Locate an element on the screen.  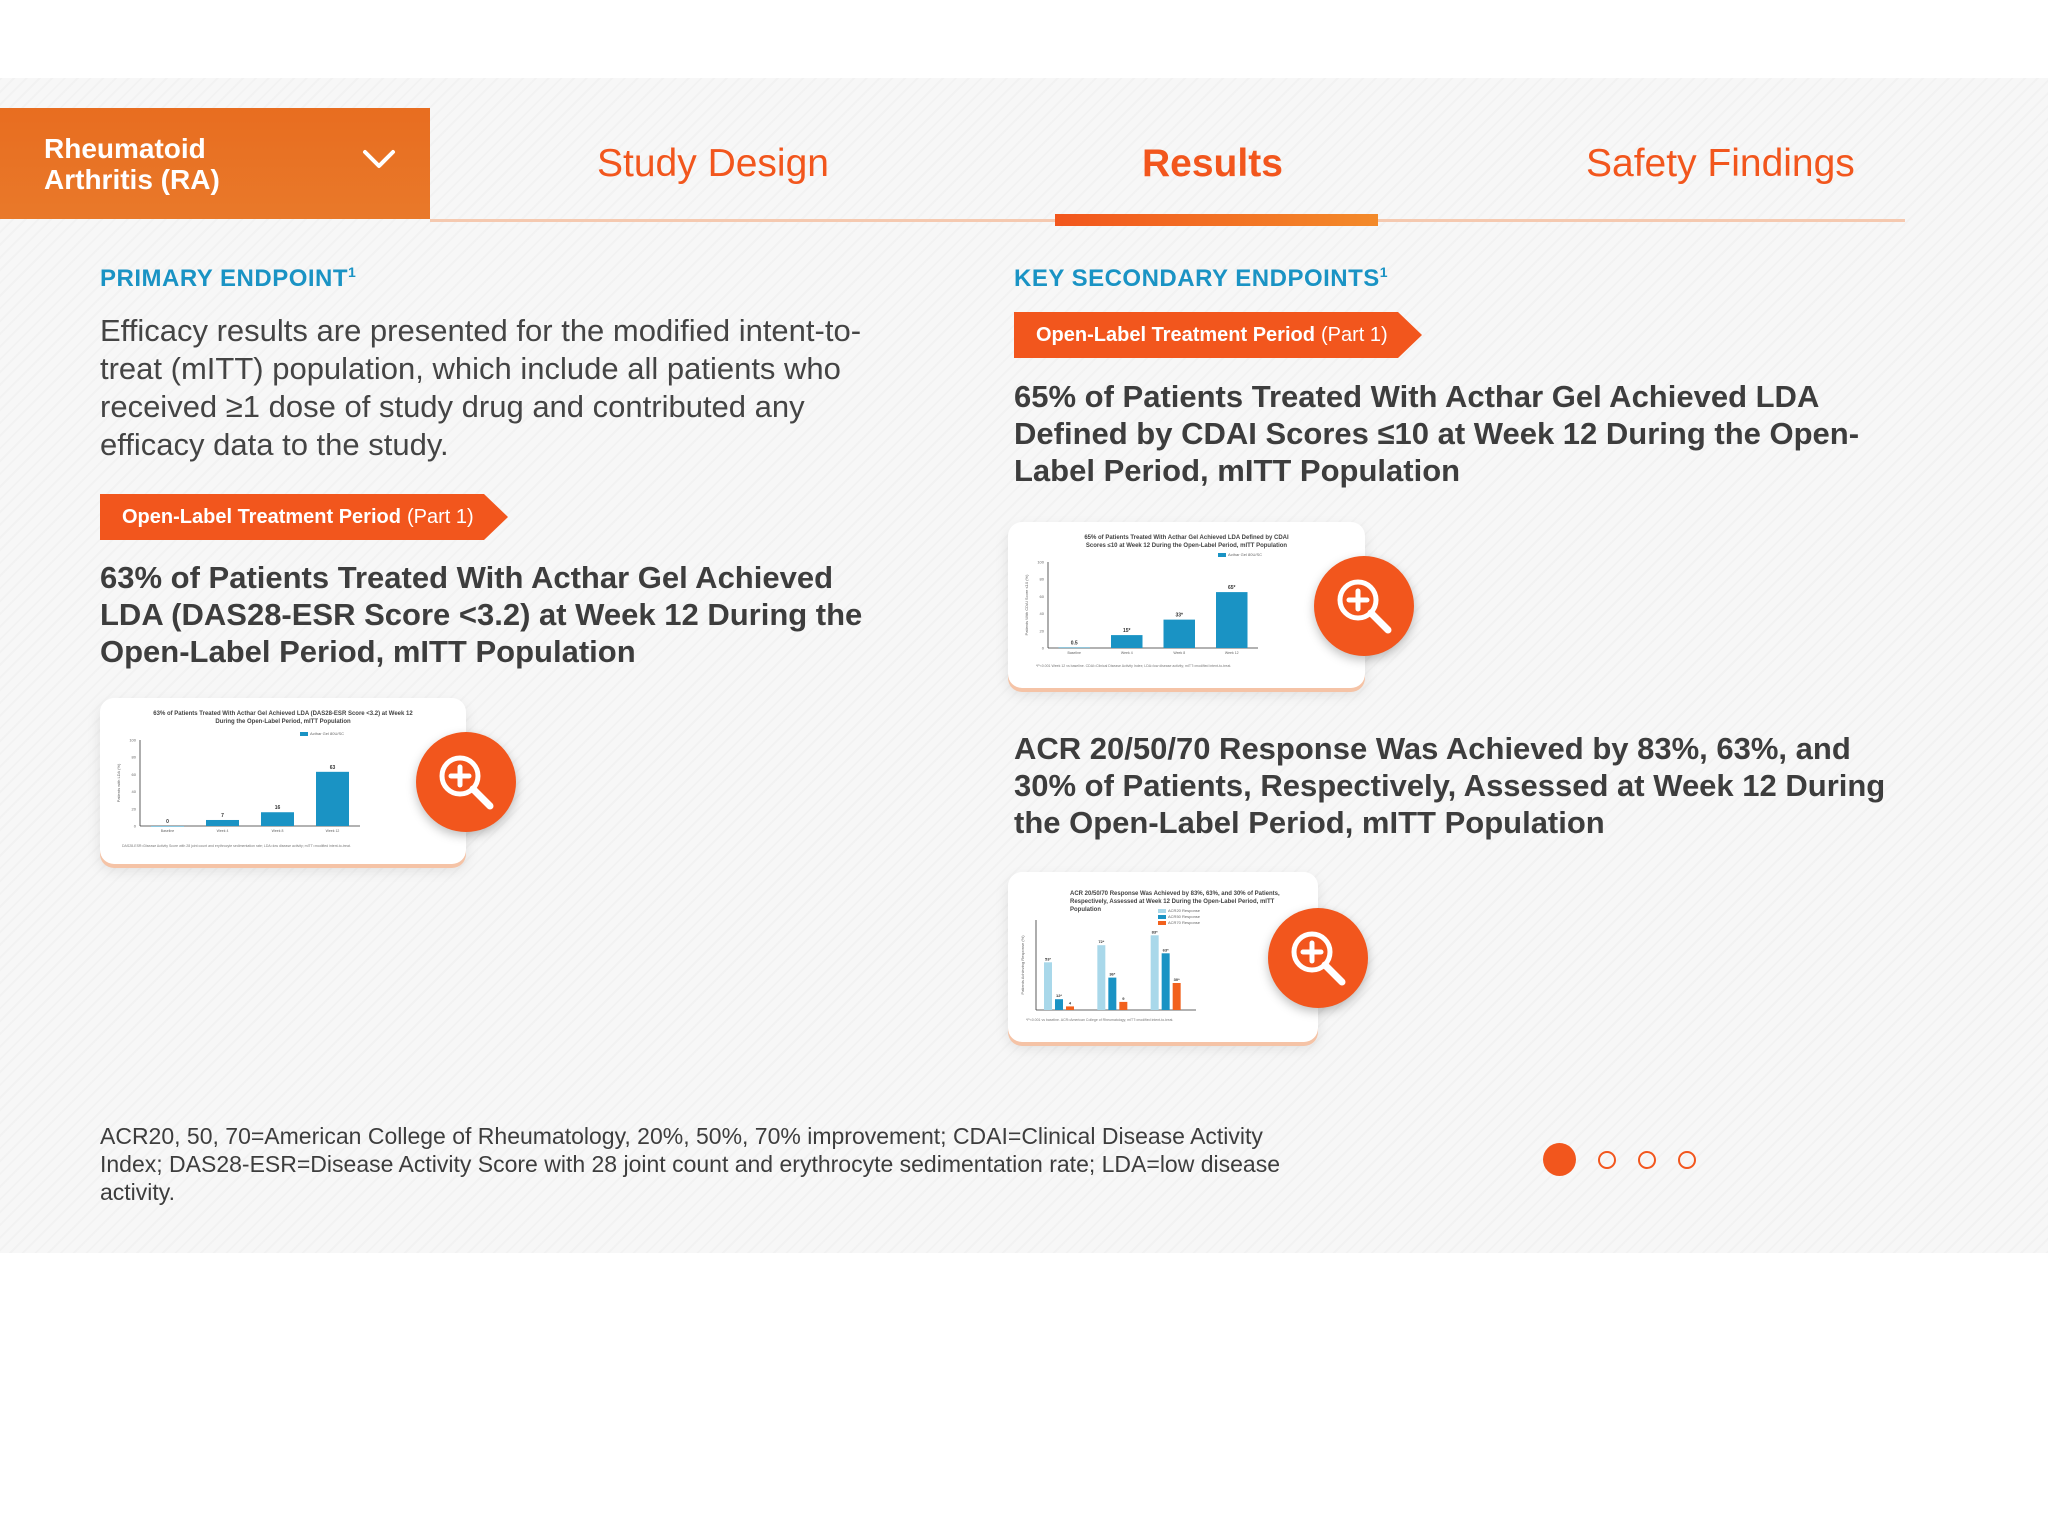
zoom-in-button-acr is located at coordinates (1318, 958).